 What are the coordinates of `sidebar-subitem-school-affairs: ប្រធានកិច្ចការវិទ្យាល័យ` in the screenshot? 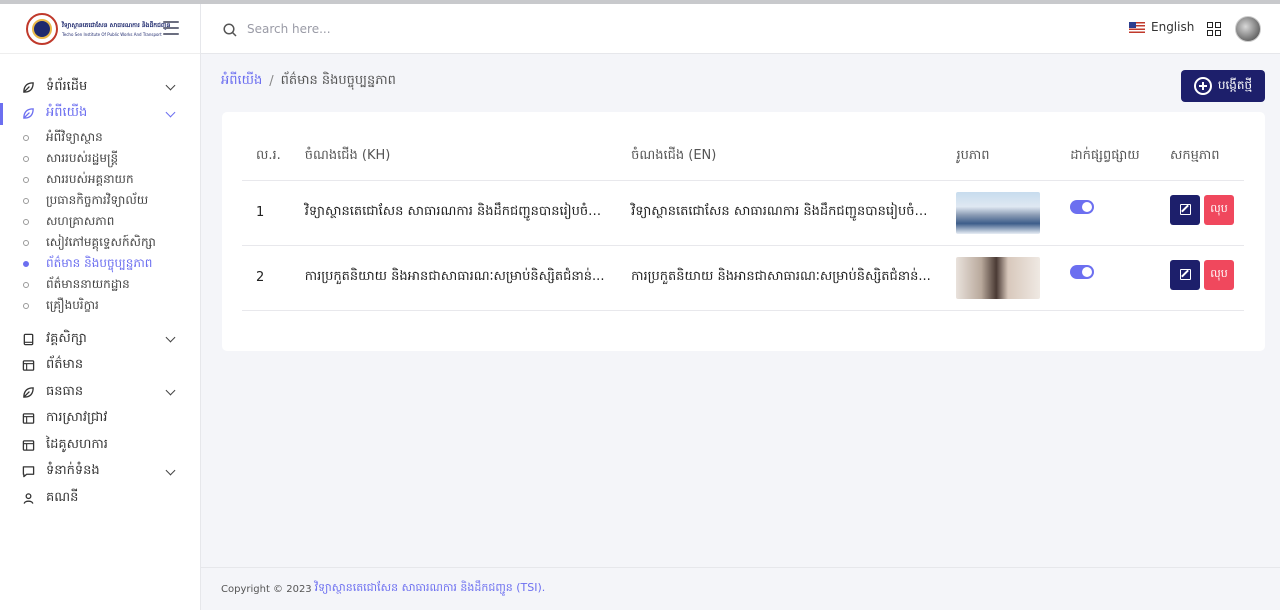 It's located at (100, 200).